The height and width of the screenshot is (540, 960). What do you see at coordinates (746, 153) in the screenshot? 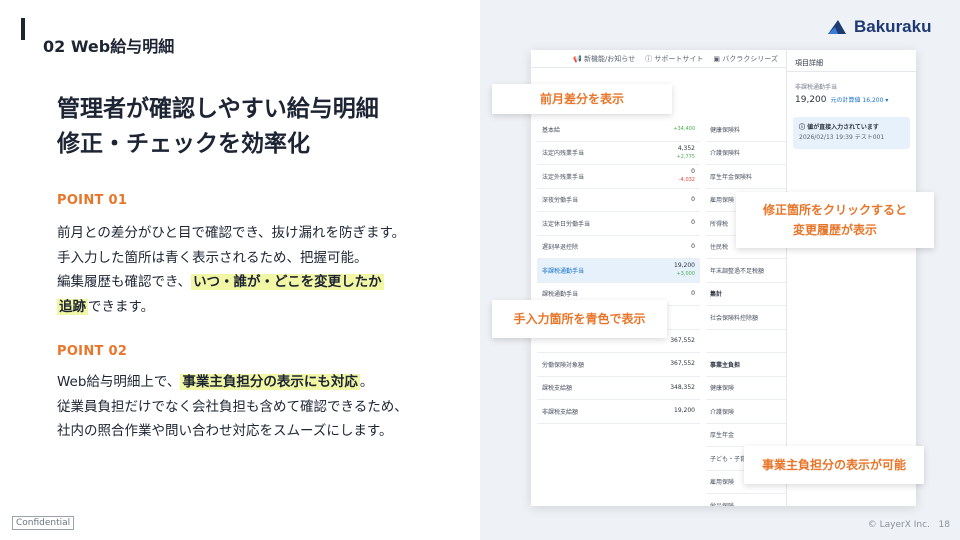
I see `deduction-row: 介護保険料` at bounding box center [746, 153].